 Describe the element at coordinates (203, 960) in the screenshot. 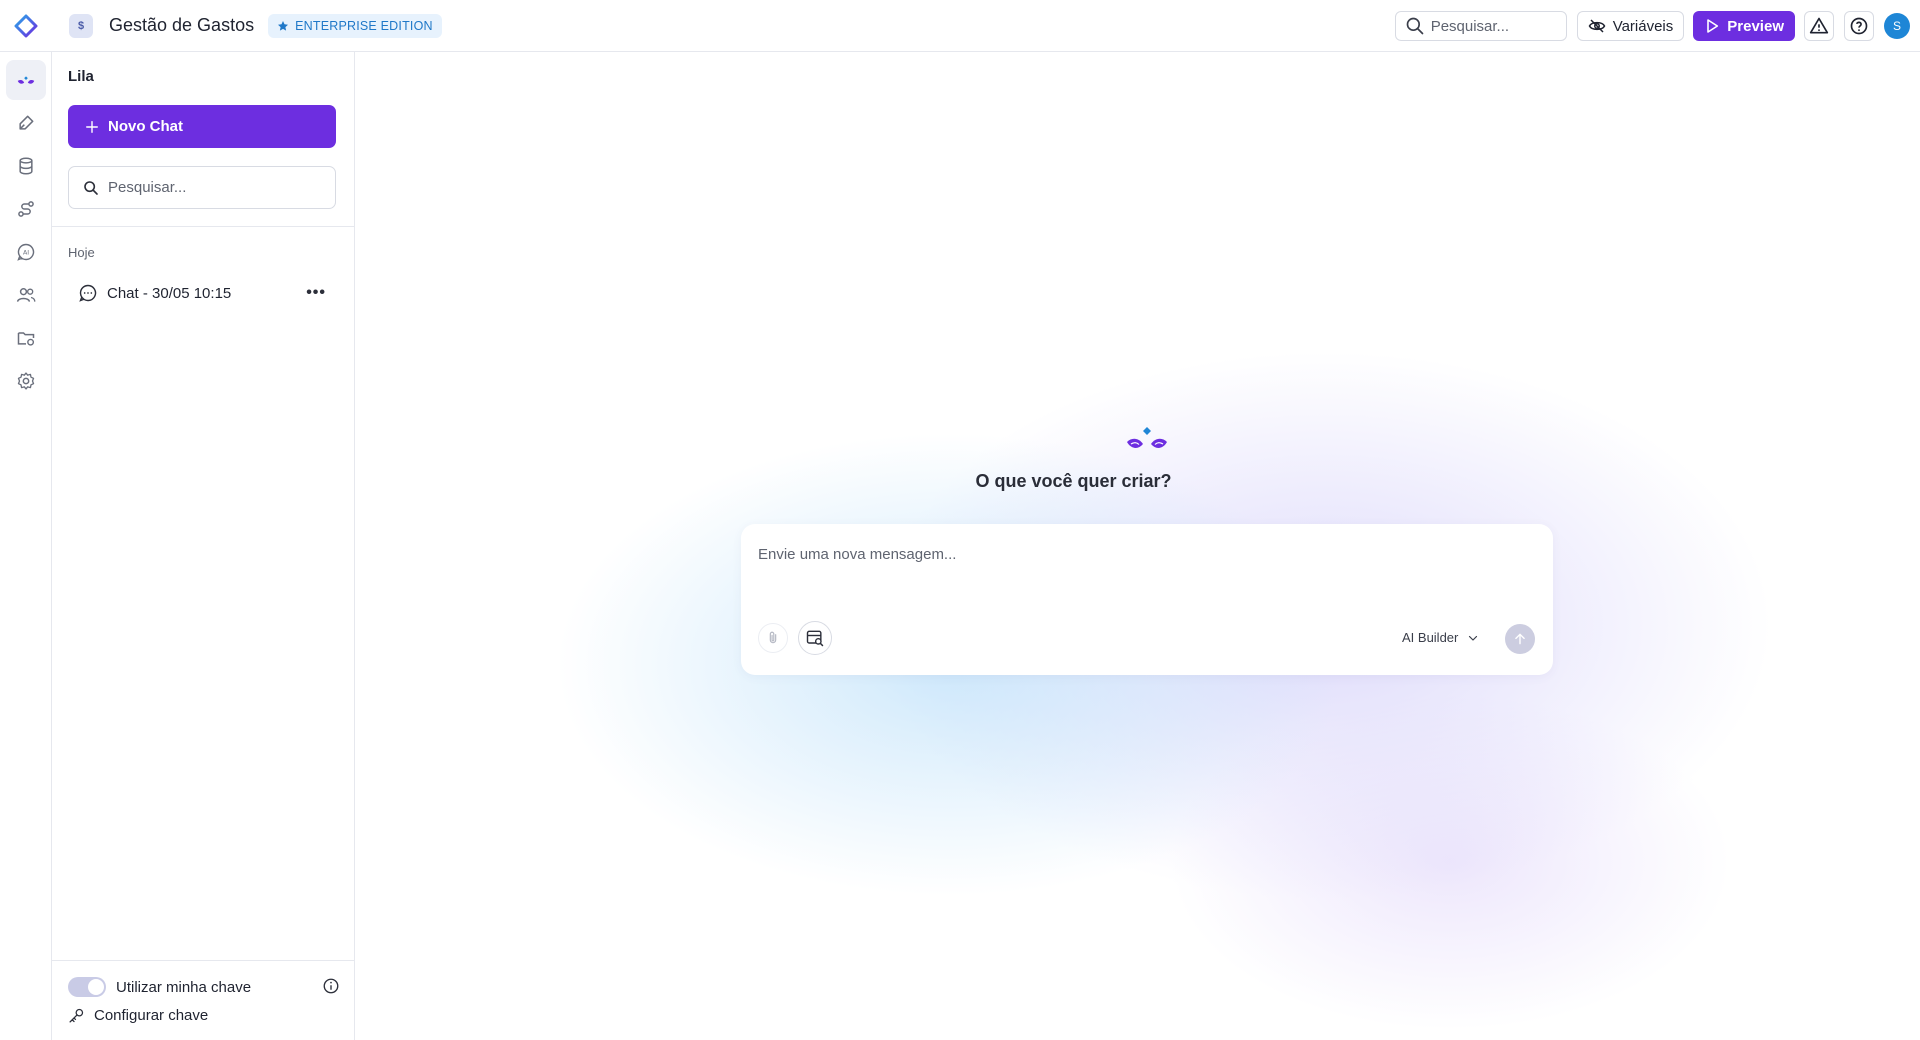

I see `sidebar-bottom-divider` at that location.